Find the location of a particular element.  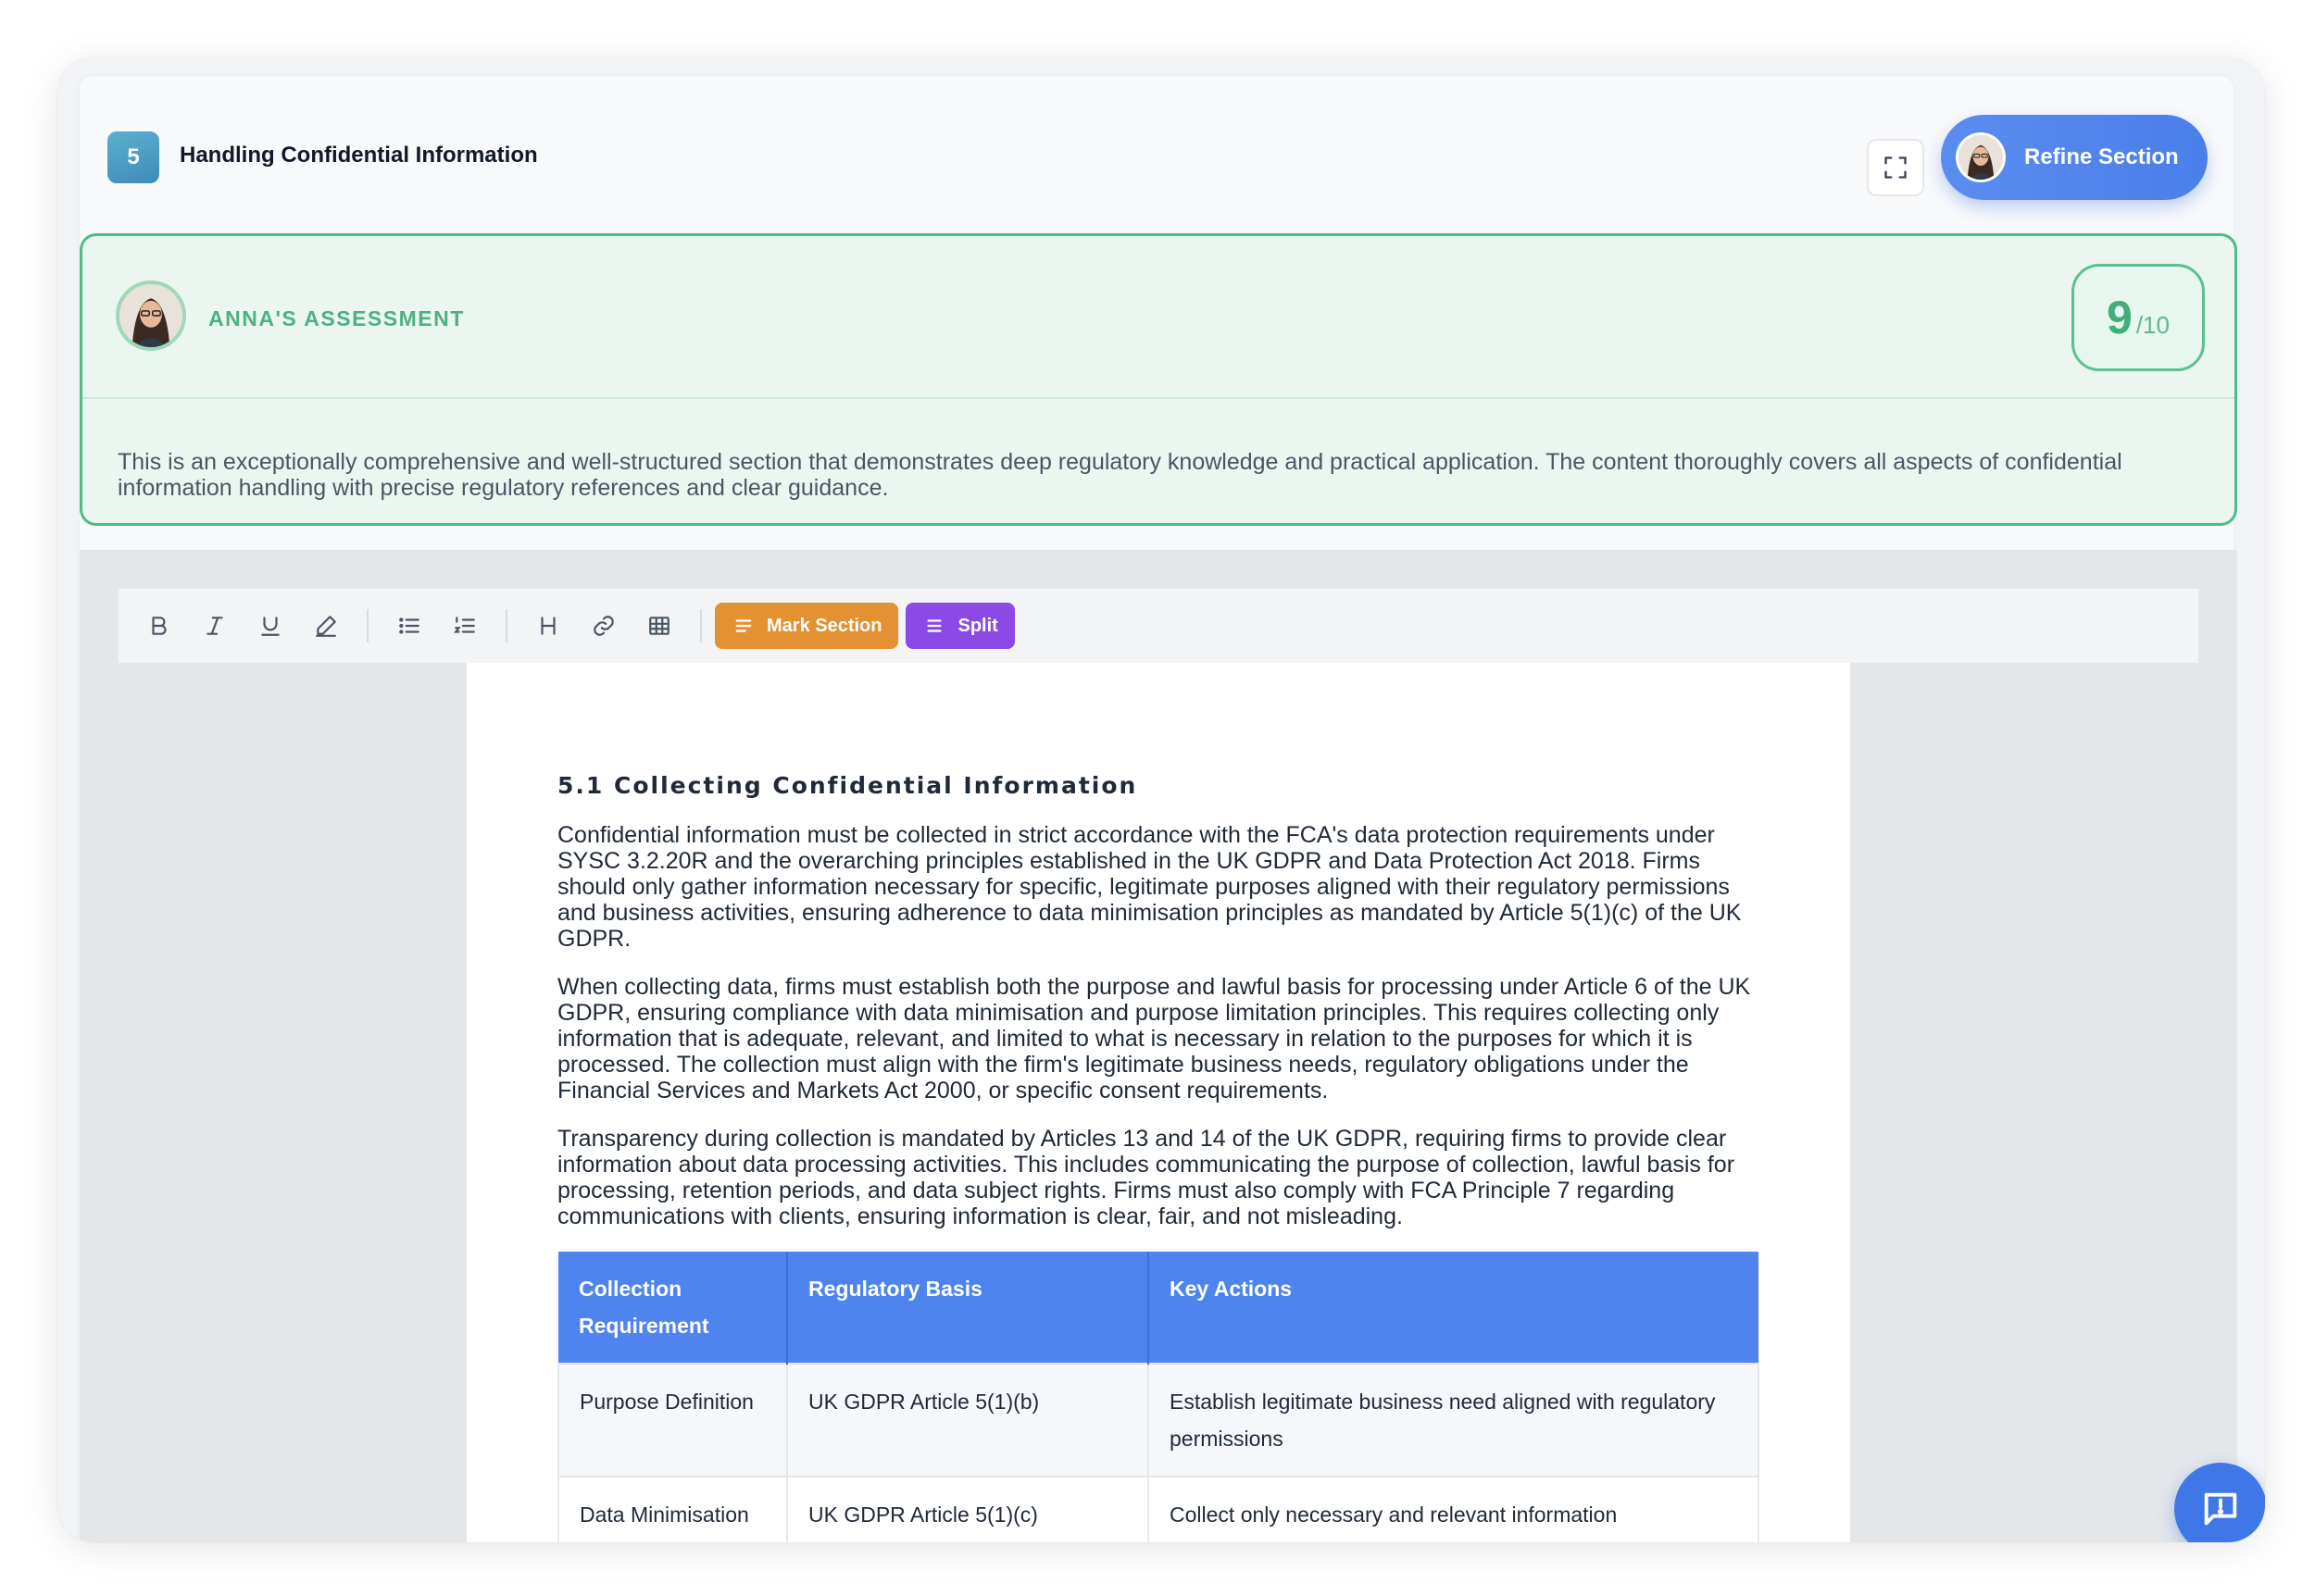

refine-section-button: Refine Section is located at coordinates (2074, 157).